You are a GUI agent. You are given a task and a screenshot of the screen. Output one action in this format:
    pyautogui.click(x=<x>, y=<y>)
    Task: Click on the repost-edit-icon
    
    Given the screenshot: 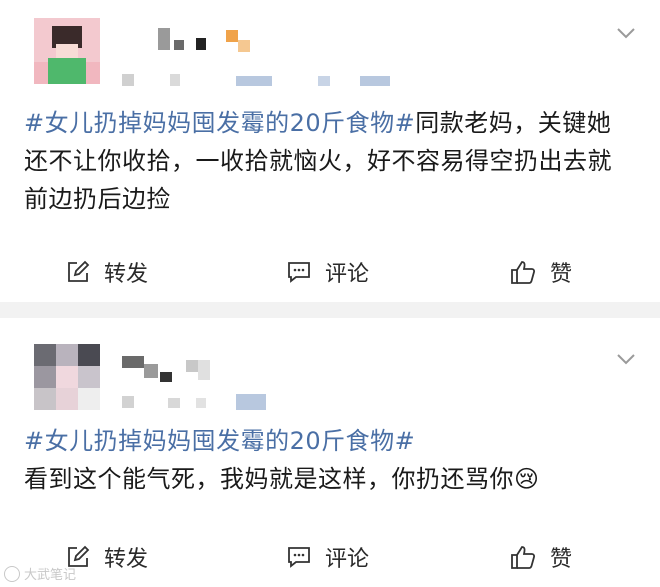 What is the action you would take?
    pyautogui.click(x=79, y=271)
    